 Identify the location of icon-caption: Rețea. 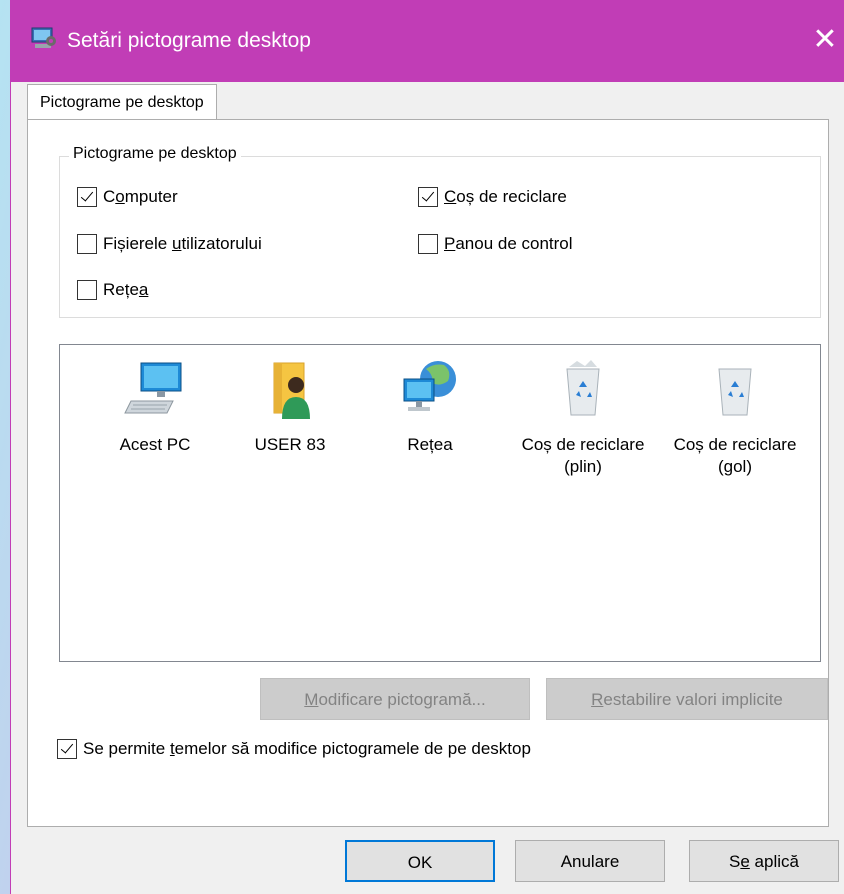
(430, 444).